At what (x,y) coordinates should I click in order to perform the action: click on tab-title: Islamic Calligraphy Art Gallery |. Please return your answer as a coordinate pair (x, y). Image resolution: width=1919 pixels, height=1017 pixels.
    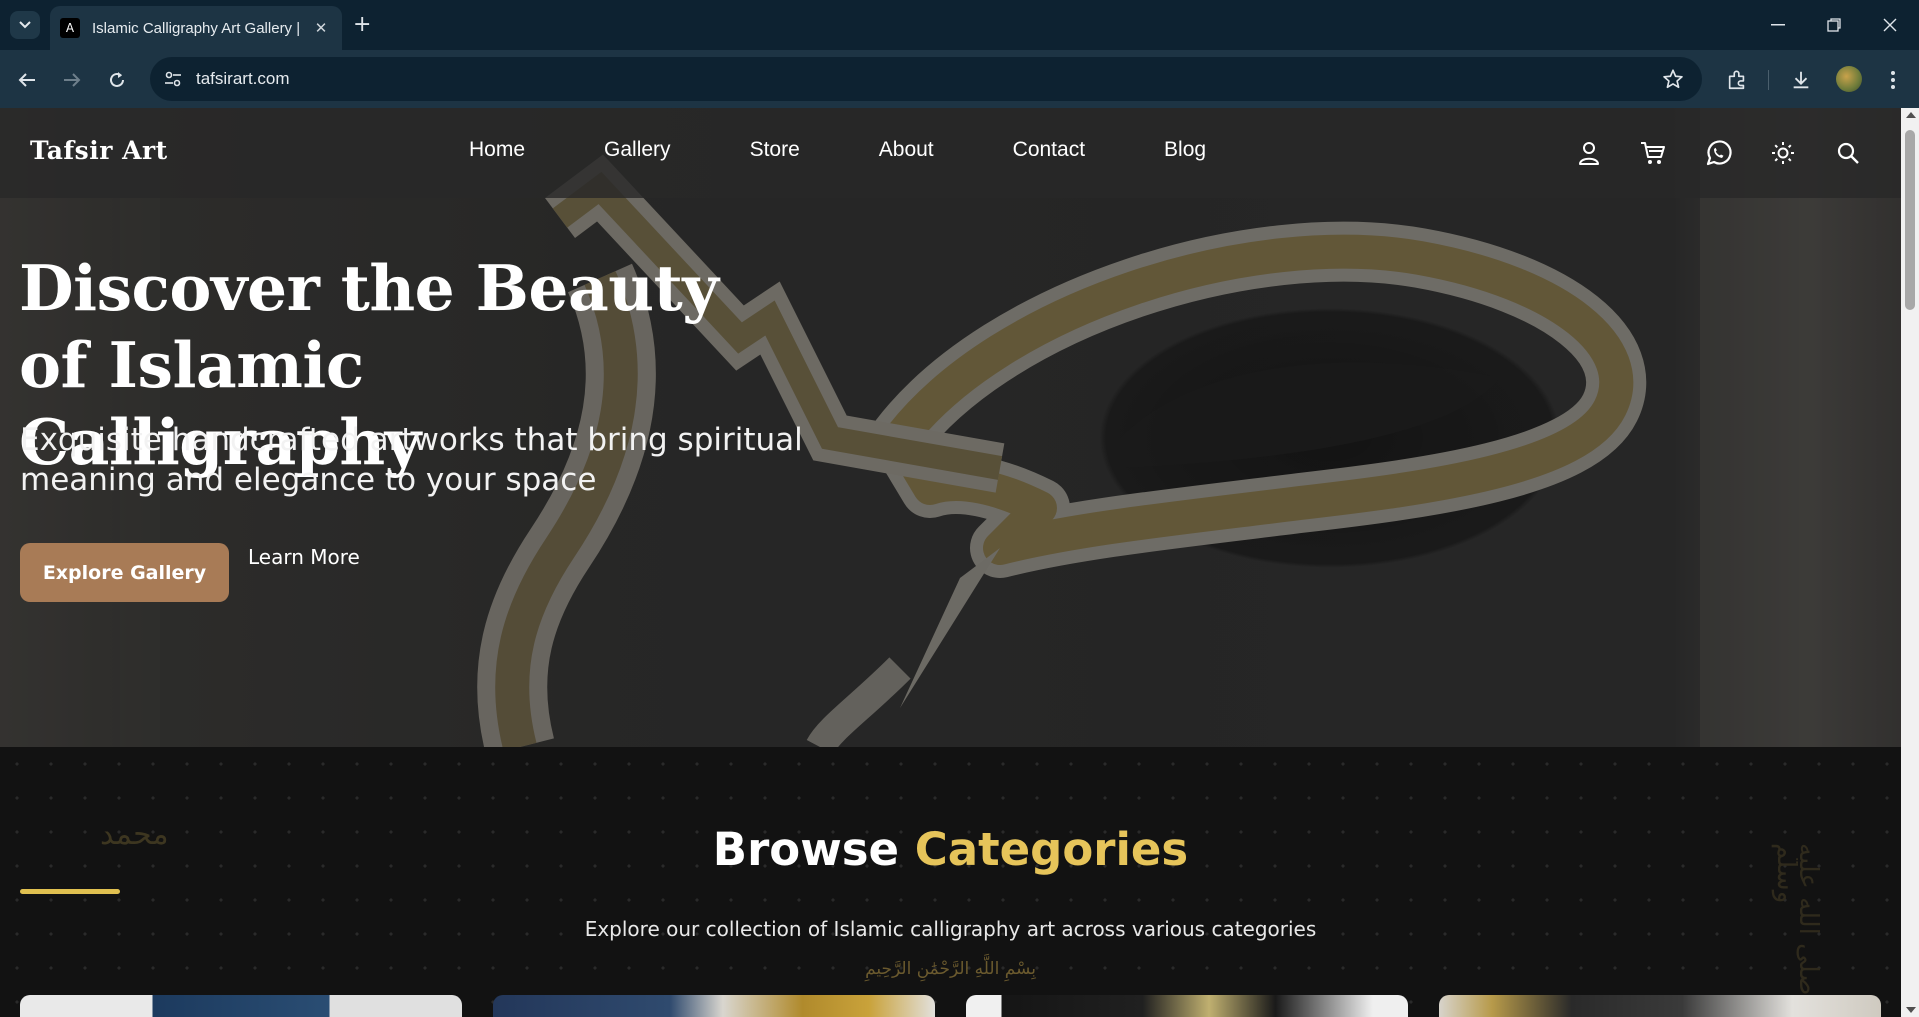
    Looking at the image, I should click on (196, 28).